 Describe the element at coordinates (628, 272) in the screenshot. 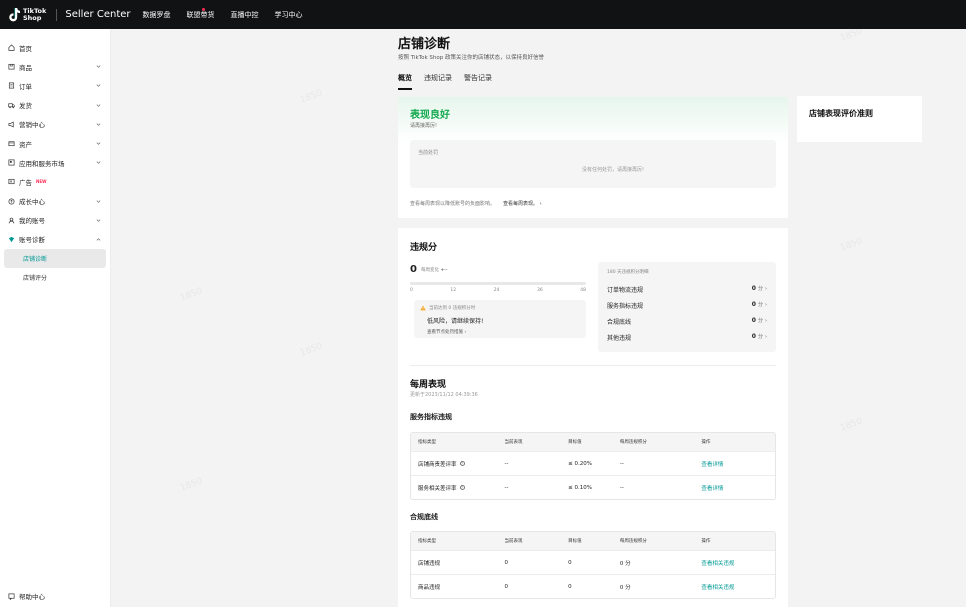

I see `points-detail-title: 180 天违规积分明细` at that location.